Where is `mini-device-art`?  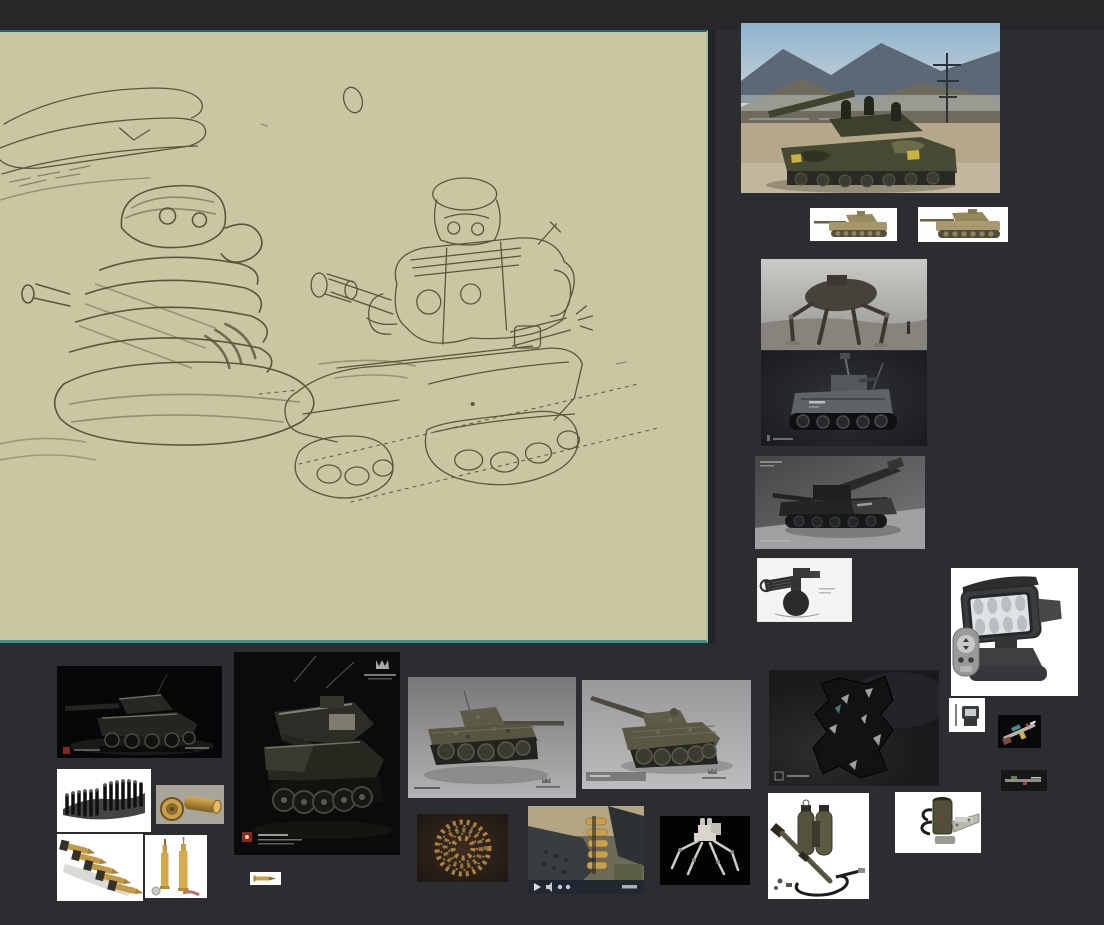
mini-device-art is located at coordinates (967, 715).